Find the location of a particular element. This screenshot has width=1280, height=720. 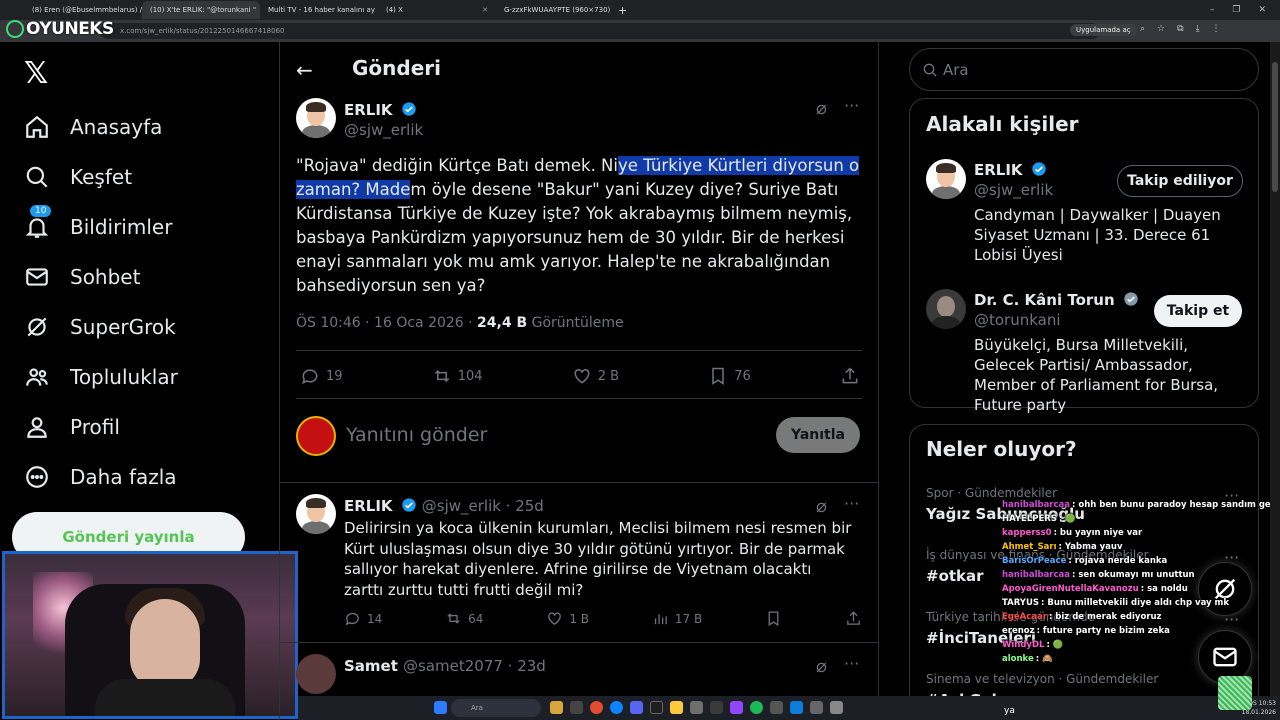

download-icon: ⤓ is located at coordinates (1198, 29).